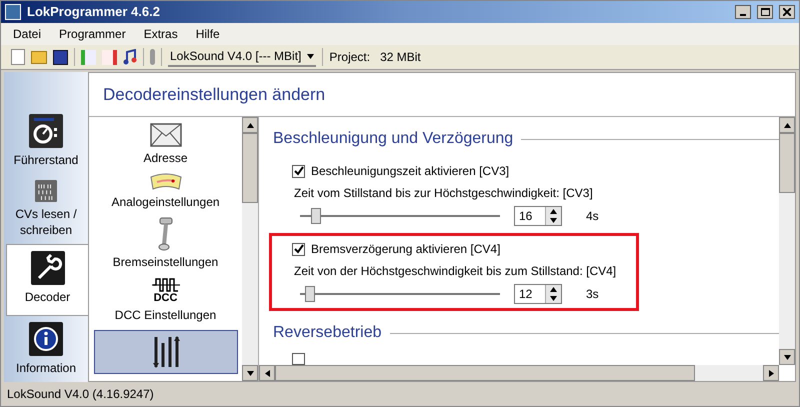  Describe the element at coordinates (130, 57) in the screenshot. I see `music-note-icon` at that location.